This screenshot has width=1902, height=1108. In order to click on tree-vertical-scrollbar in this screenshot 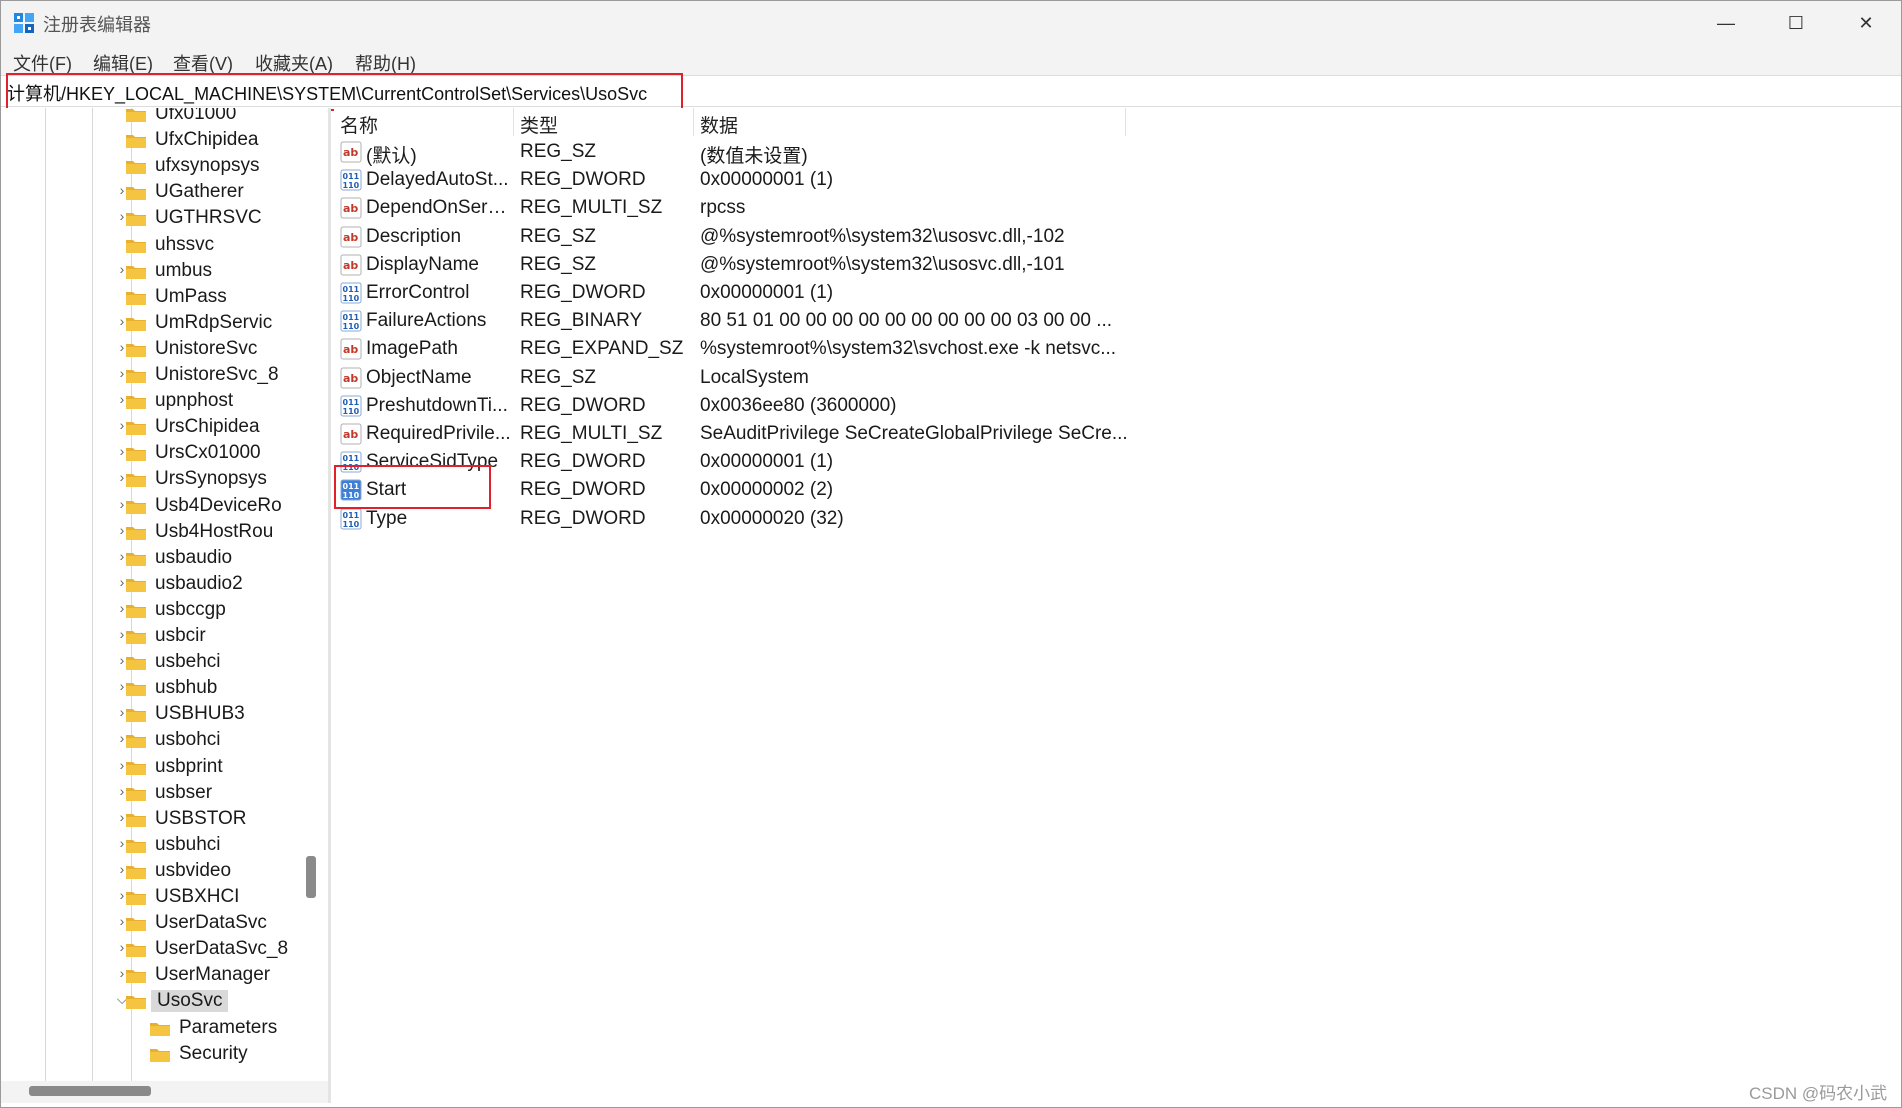, I will do `click(311, 877)`.